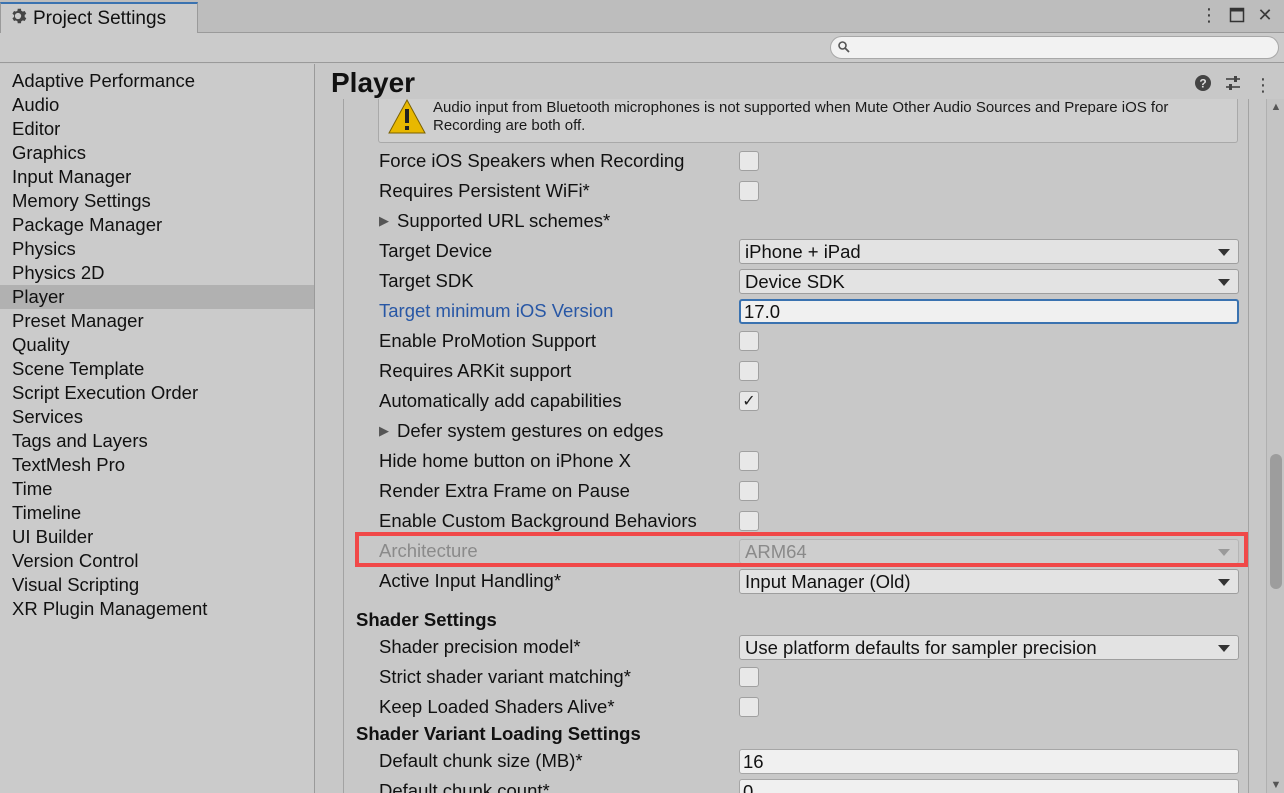 The image size is (1284, 793). Describe the element at coordinates (791, 431) in the screenshot. I see `row-defer-gestures: ▶ Defer system gestures on edges` at that location.